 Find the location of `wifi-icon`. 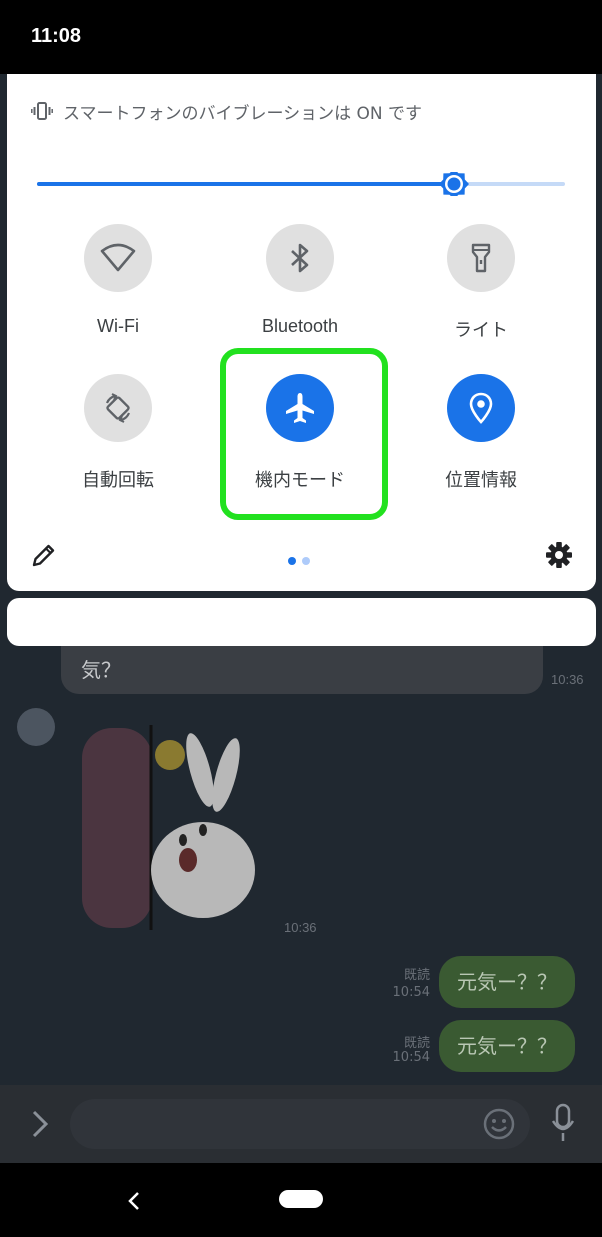

wifi-icon is located at coordinates (118, 257).